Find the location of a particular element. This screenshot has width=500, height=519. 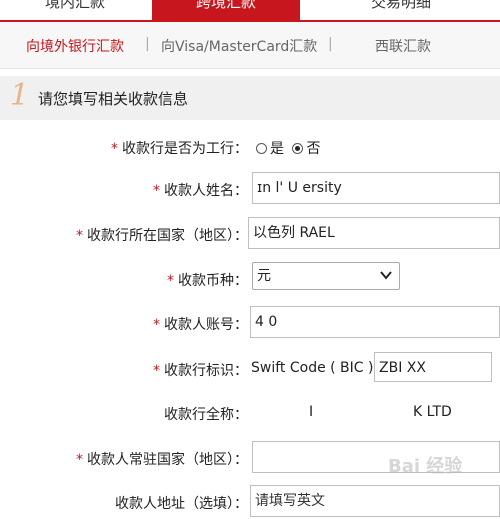

field-label: * 收款人账号： is located at coordinates (200, 325).